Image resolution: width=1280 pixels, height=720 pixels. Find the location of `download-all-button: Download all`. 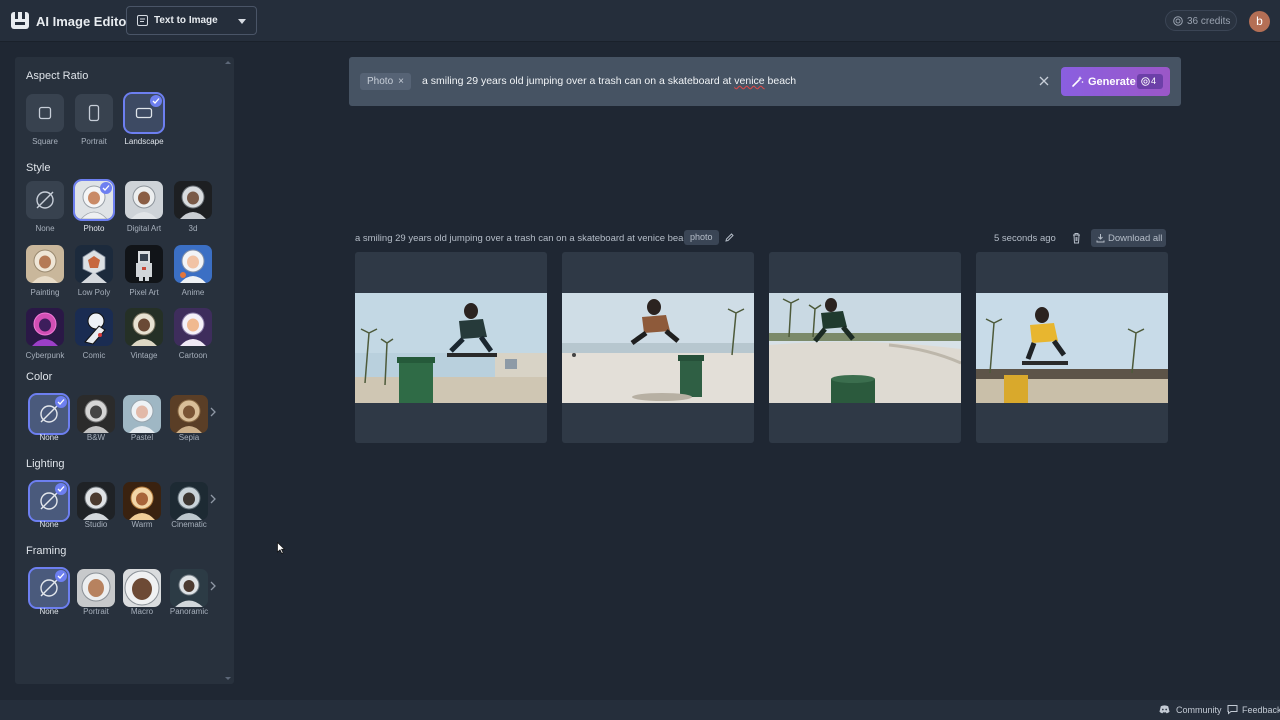

download-all-button: Download all is located at coordinates (1128, 238).